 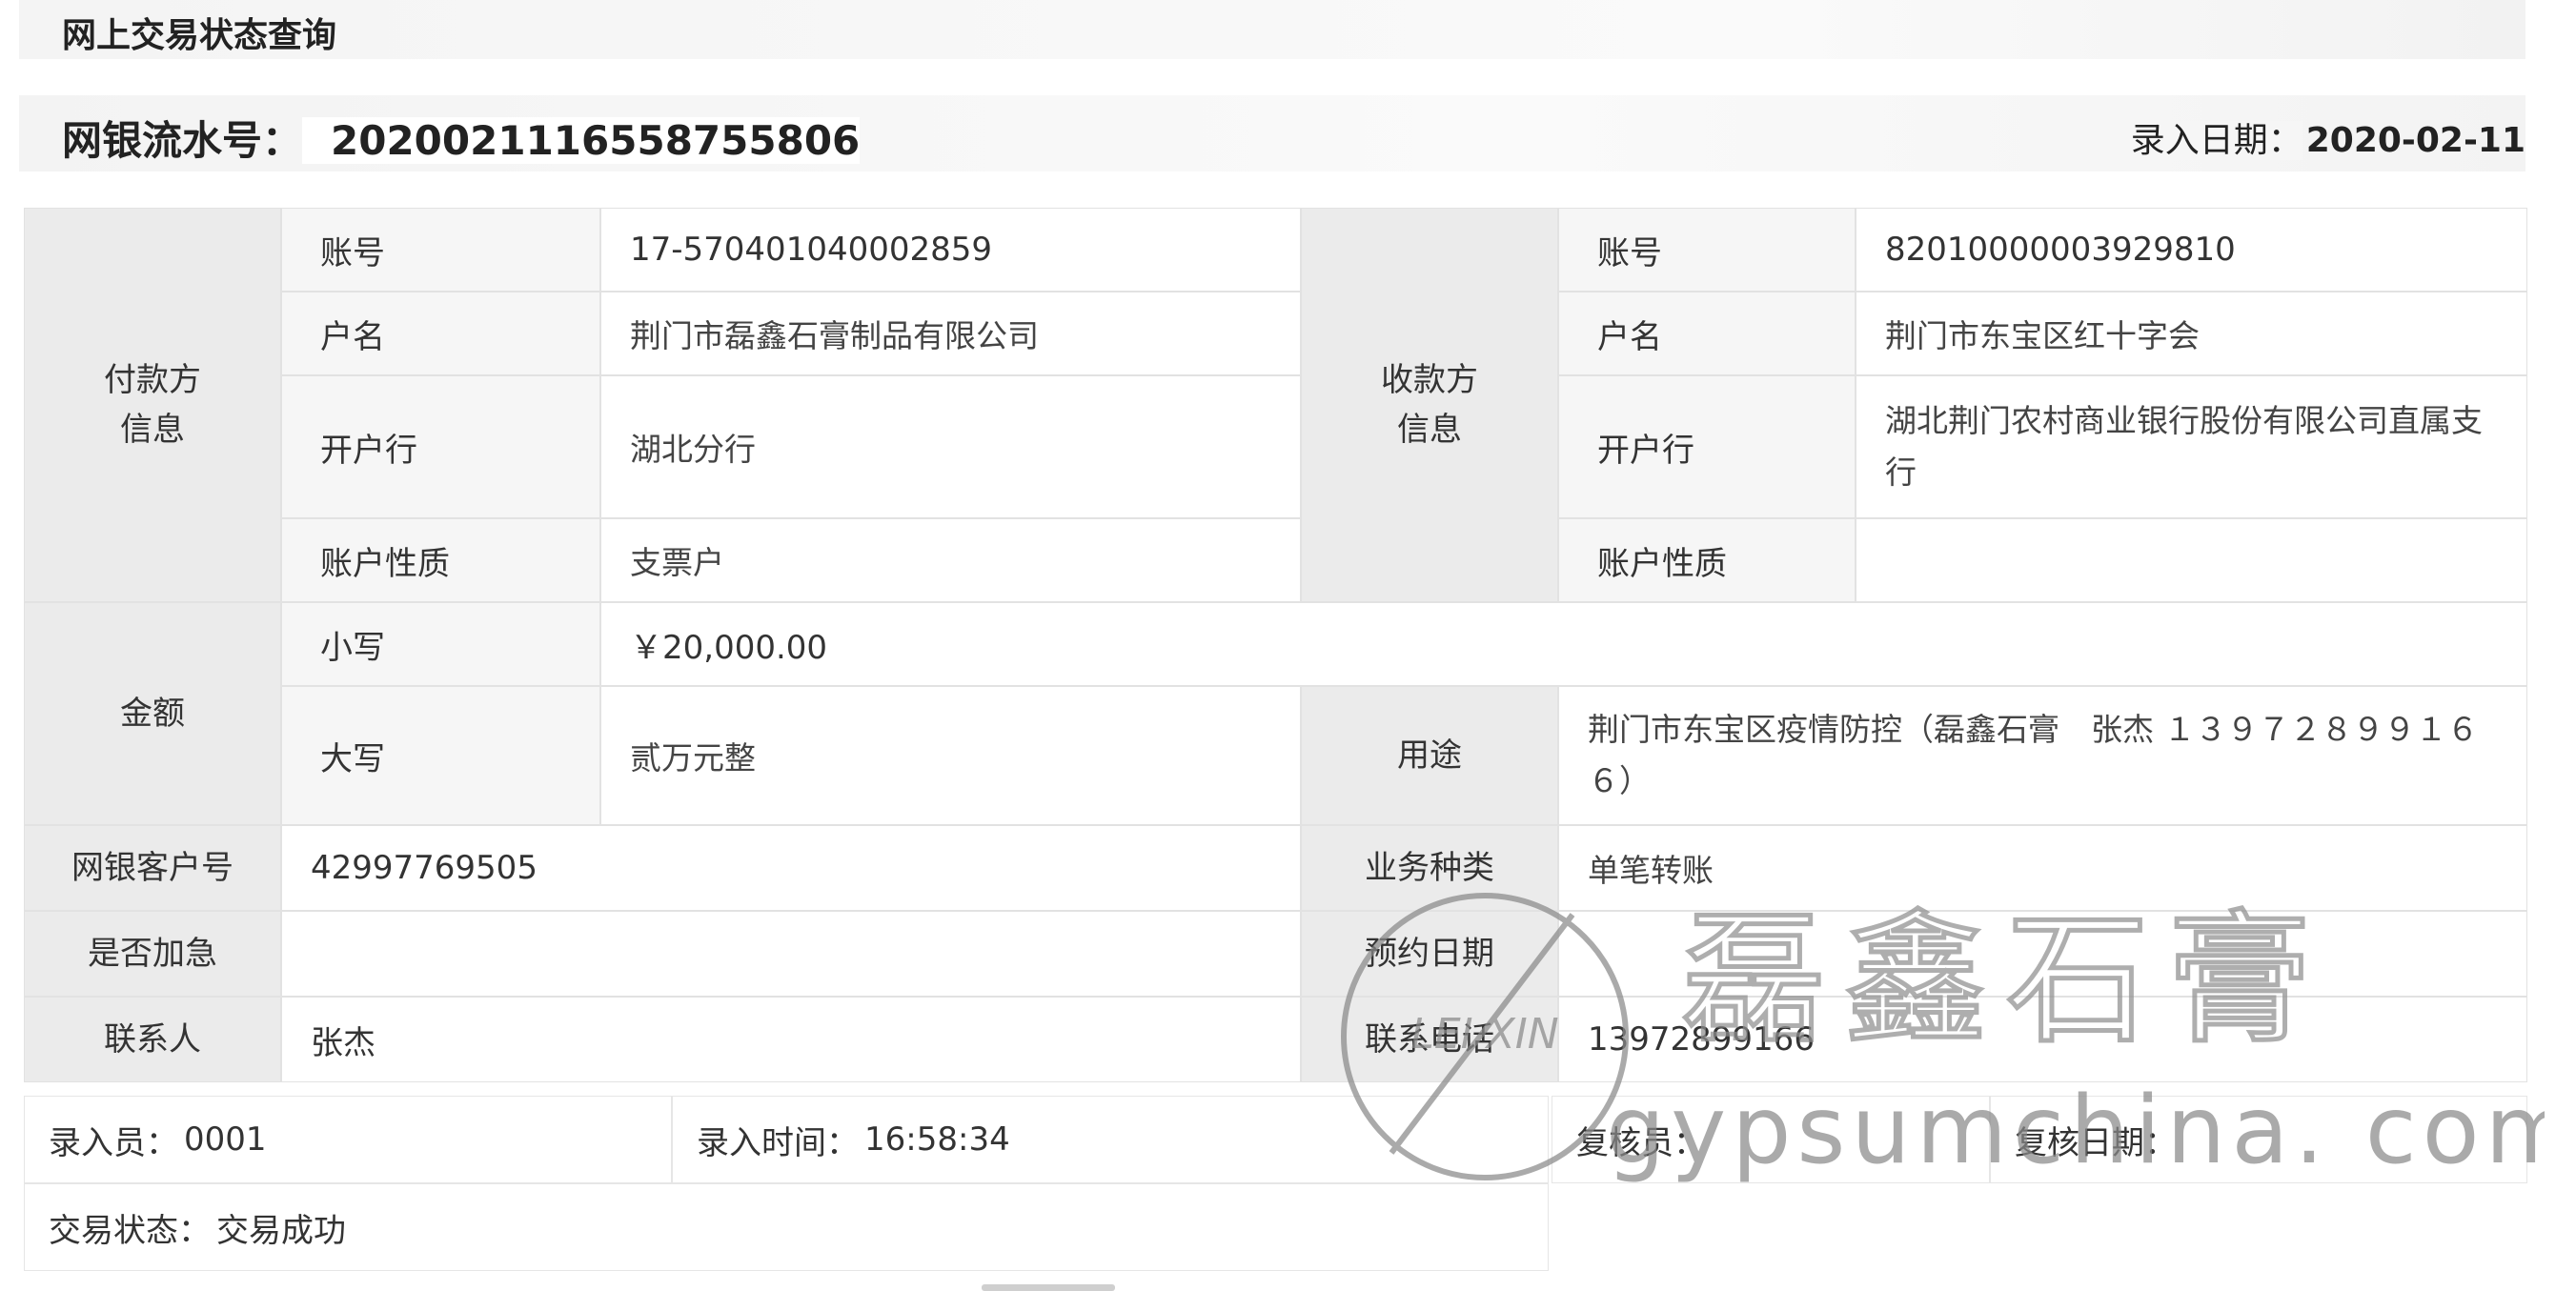 What do you see at coordinates (441, 560) in the screenshot?
I see `payer-type-label: 账户性质` at bounding box center [441, 560].